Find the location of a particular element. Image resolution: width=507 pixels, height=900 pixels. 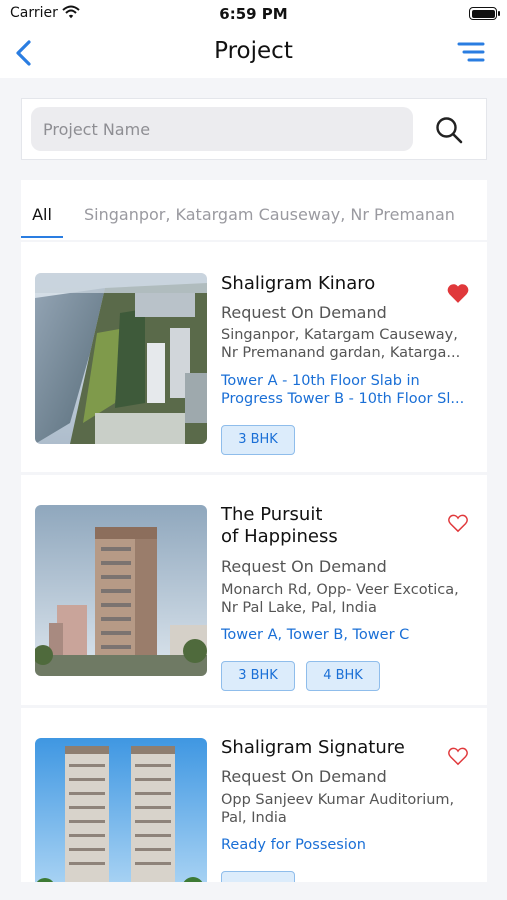

bhk-badge: 4 BHK is located at coordinates (343, 676).